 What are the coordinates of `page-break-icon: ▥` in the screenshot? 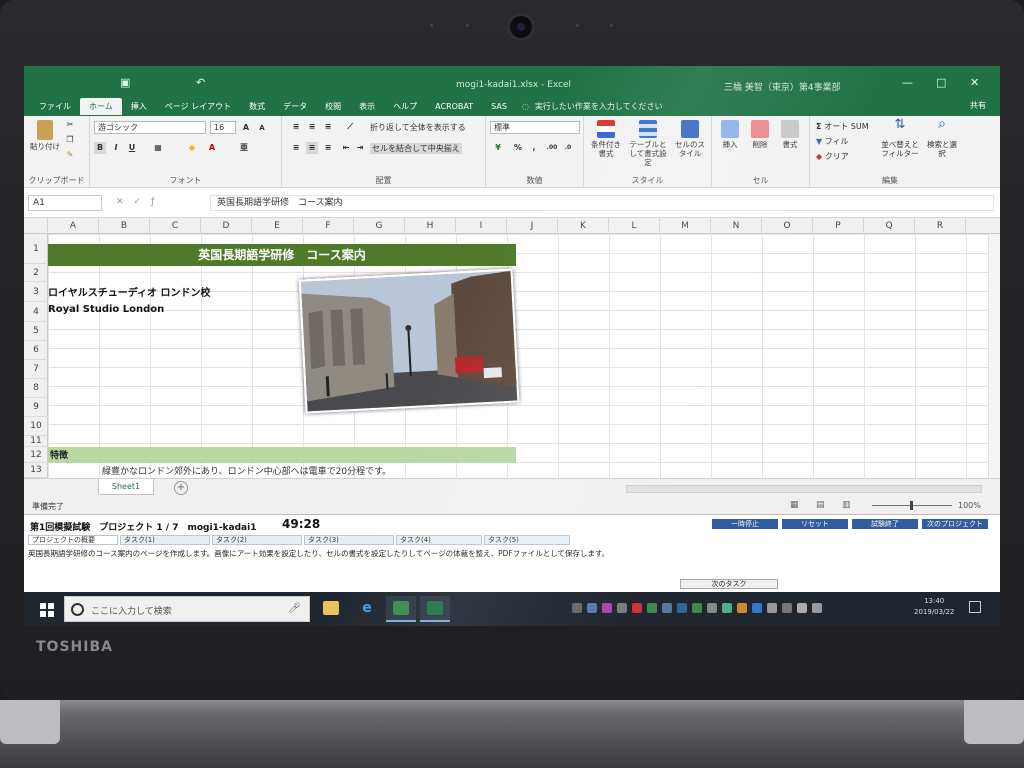 It's located at (846, 505).